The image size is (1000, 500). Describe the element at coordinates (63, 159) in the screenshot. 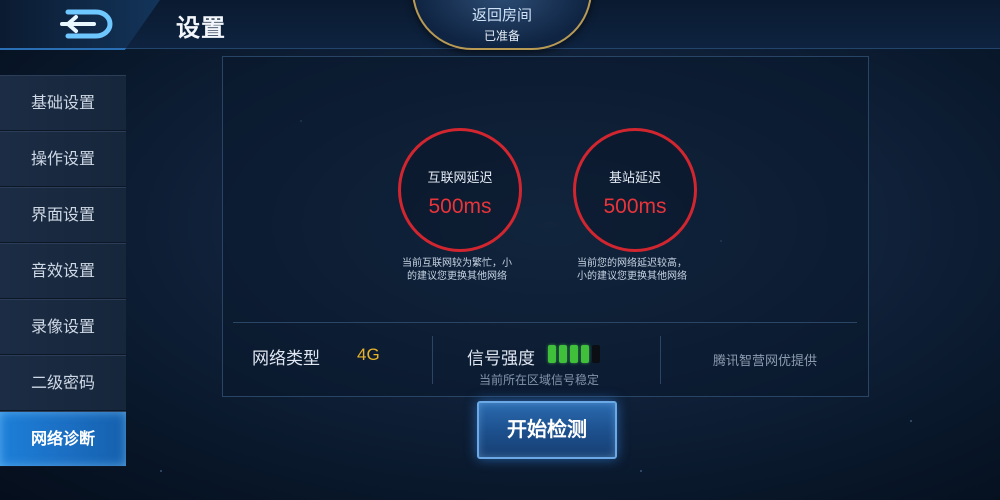

I see `sidebar-item-controls: 操作设置` at that location.